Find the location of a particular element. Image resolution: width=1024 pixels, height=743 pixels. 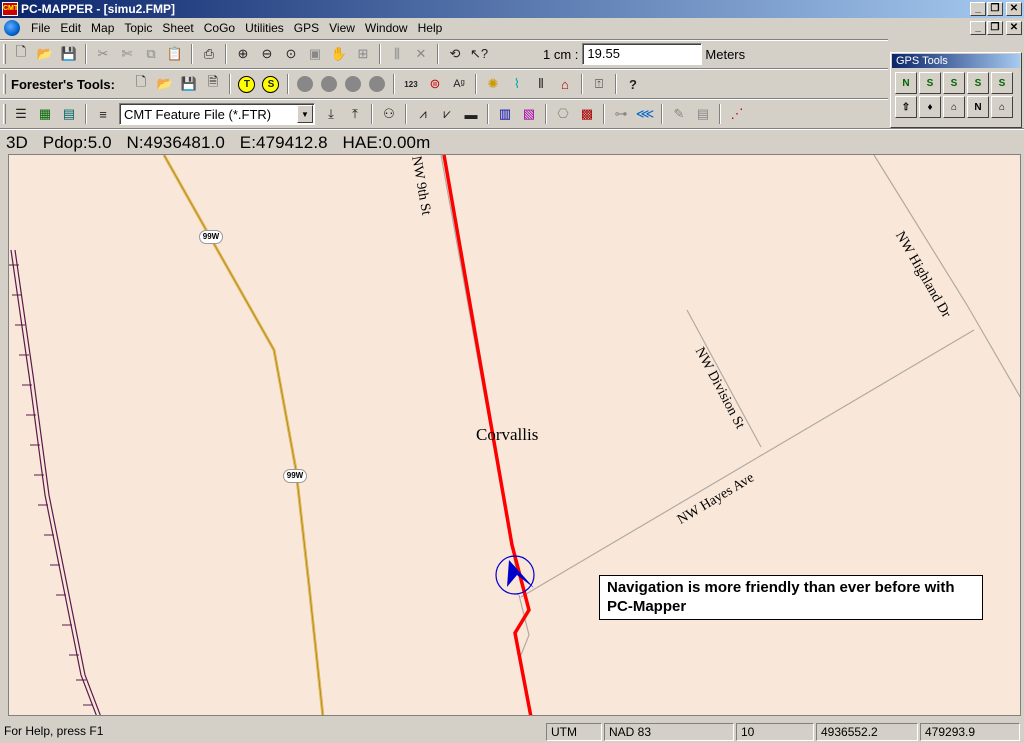

disc1-button is located at coordinates (305, 84).